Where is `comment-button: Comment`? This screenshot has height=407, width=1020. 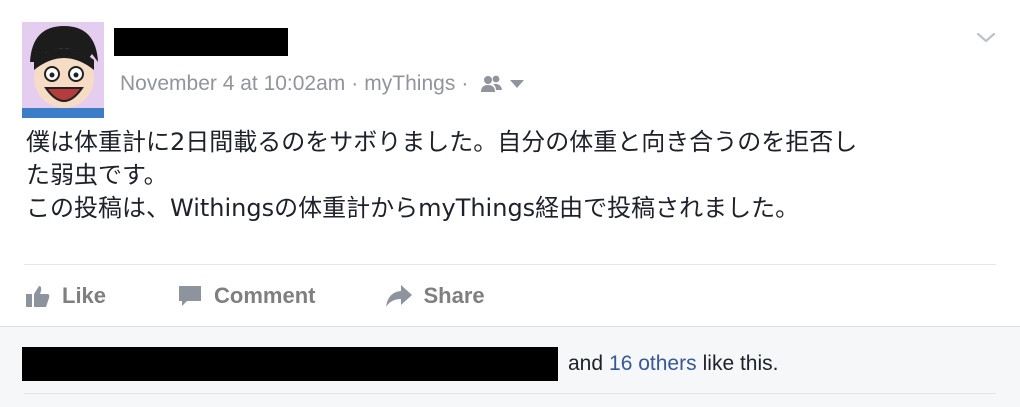
comment-button: Comment is located at coordinates (245, 296).